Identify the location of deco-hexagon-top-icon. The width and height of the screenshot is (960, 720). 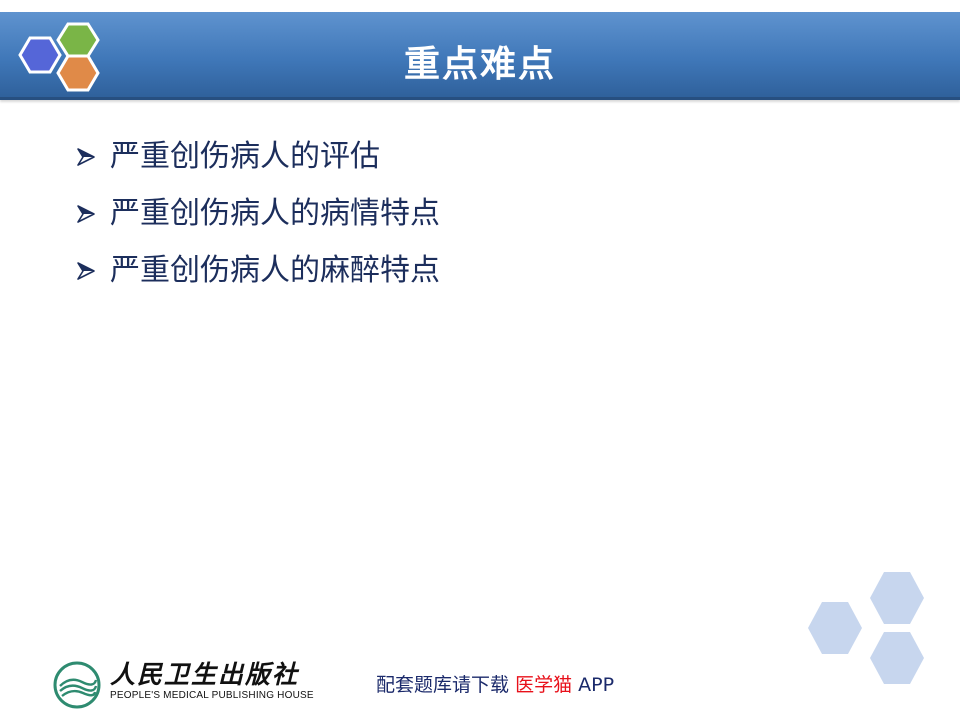
(897, 598).